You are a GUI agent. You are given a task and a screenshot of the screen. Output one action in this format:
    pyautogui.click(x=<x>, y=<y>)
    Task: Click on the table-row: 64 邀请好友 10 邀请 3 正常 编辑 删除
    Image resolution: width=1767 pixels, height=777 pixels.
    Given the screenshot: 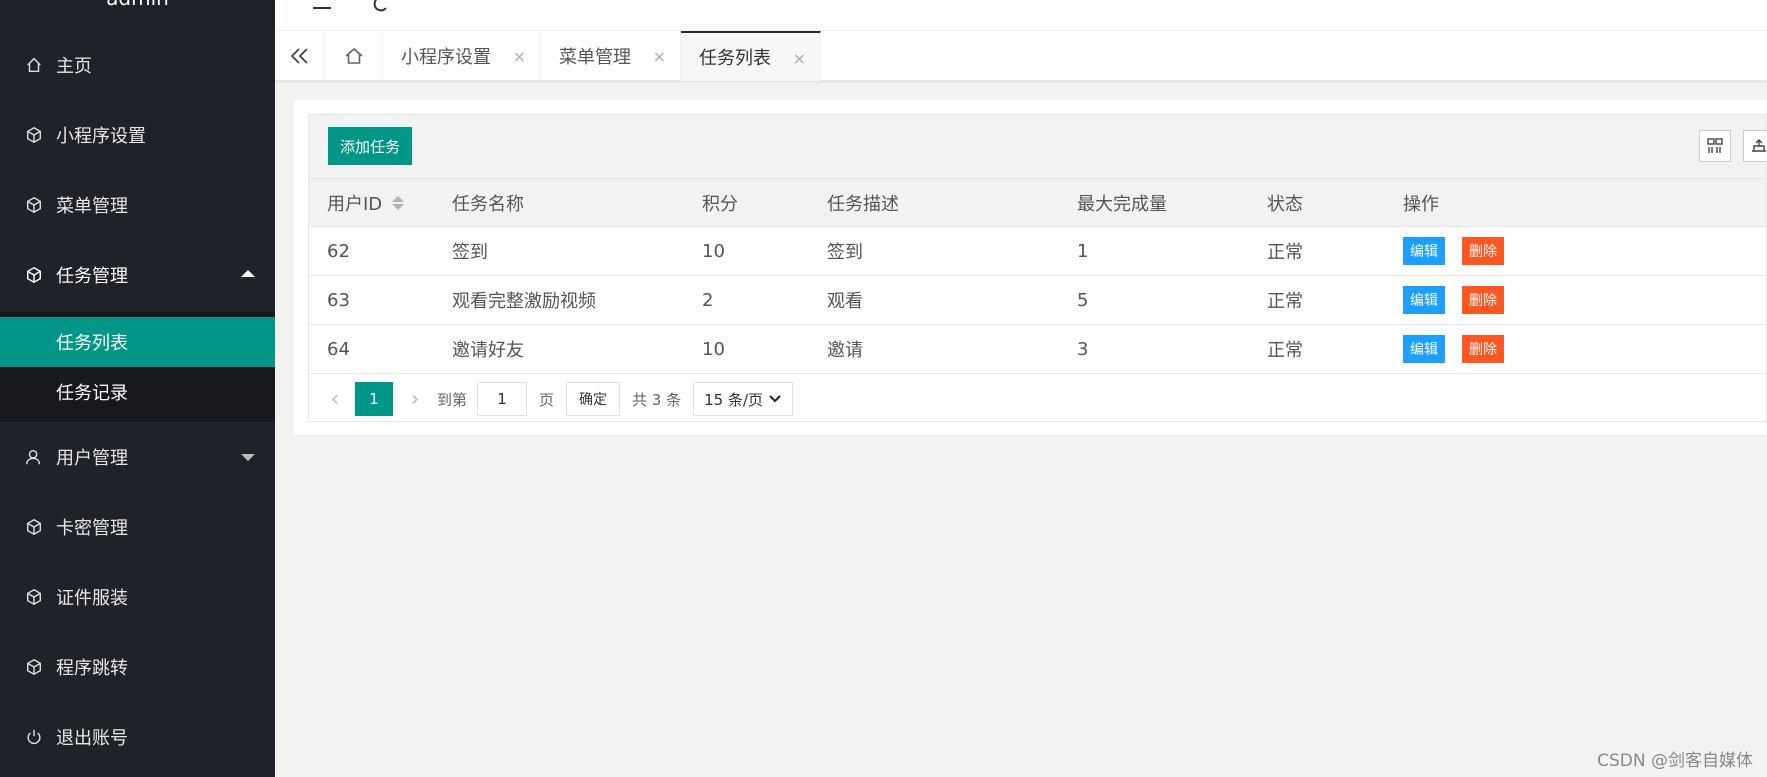 What is the action you would take?
    pyautogui.click(x=1037, y=349)
    